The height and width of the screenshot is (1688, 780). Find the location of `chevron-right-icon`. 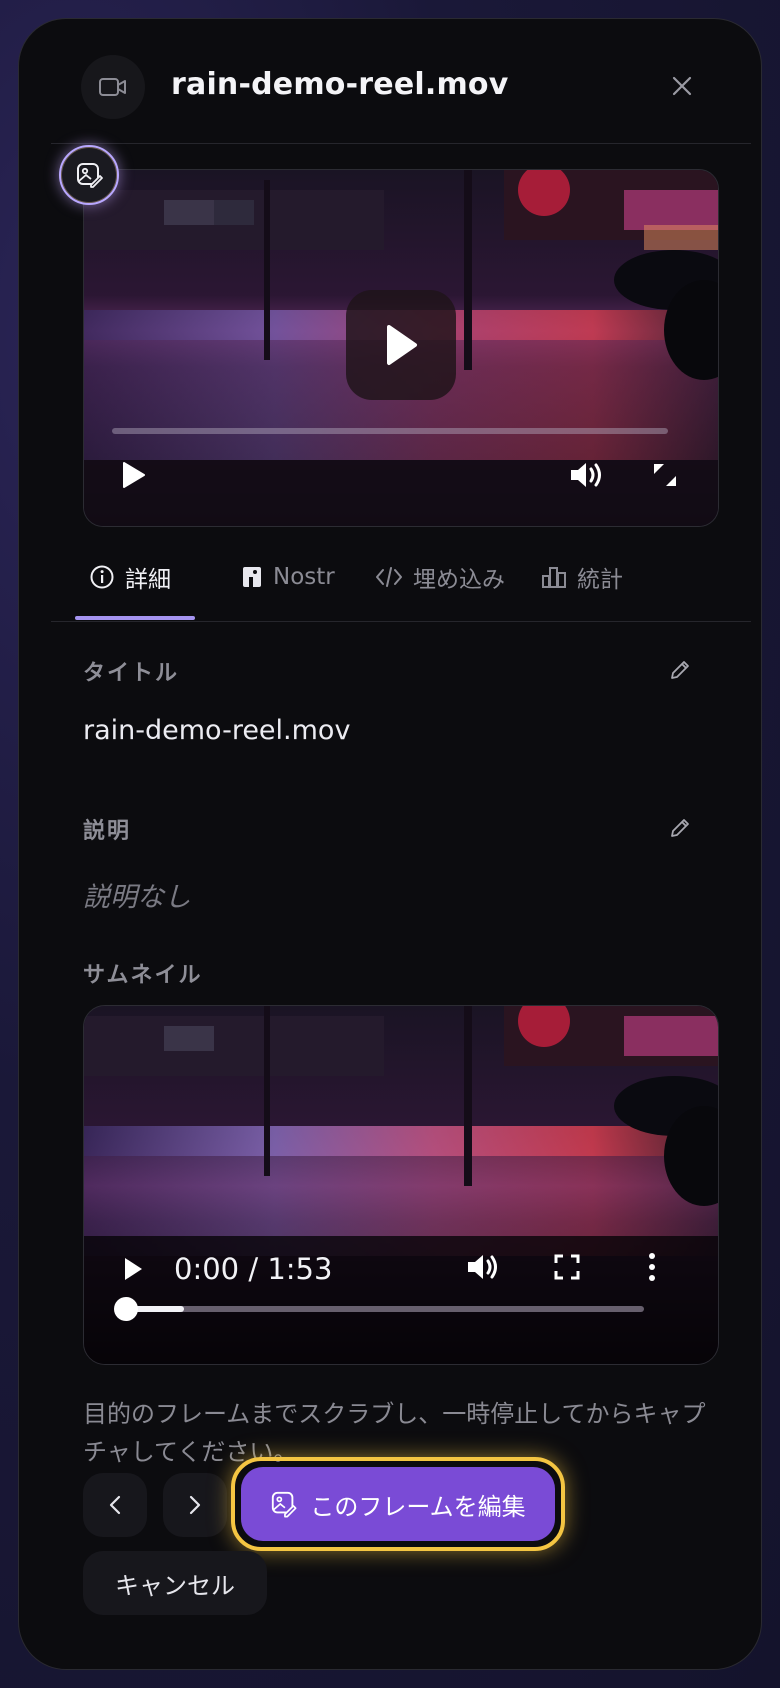

chevron-right-icon is located at coordinates (195, 1505).